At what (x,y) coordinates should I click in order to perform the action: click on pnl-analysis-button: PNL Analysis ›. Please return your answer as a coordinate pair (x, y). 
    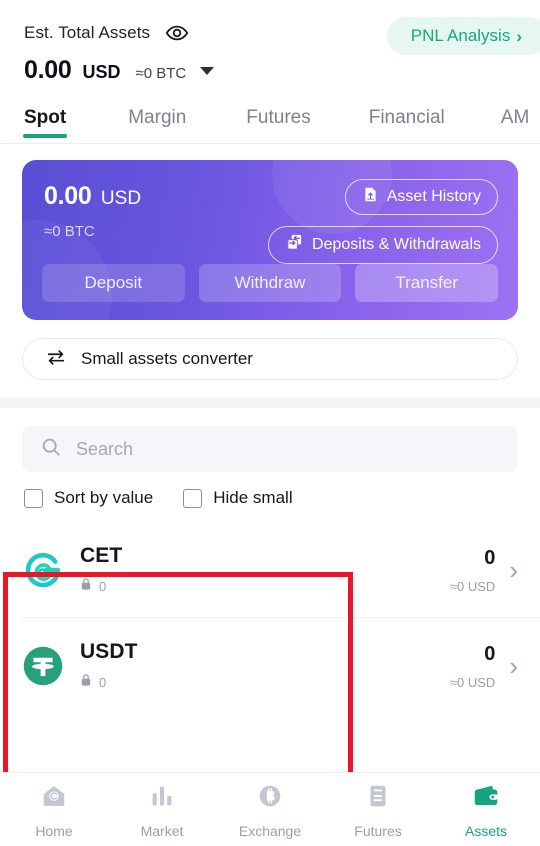
    Looking at the image, I should click on (463, 36).